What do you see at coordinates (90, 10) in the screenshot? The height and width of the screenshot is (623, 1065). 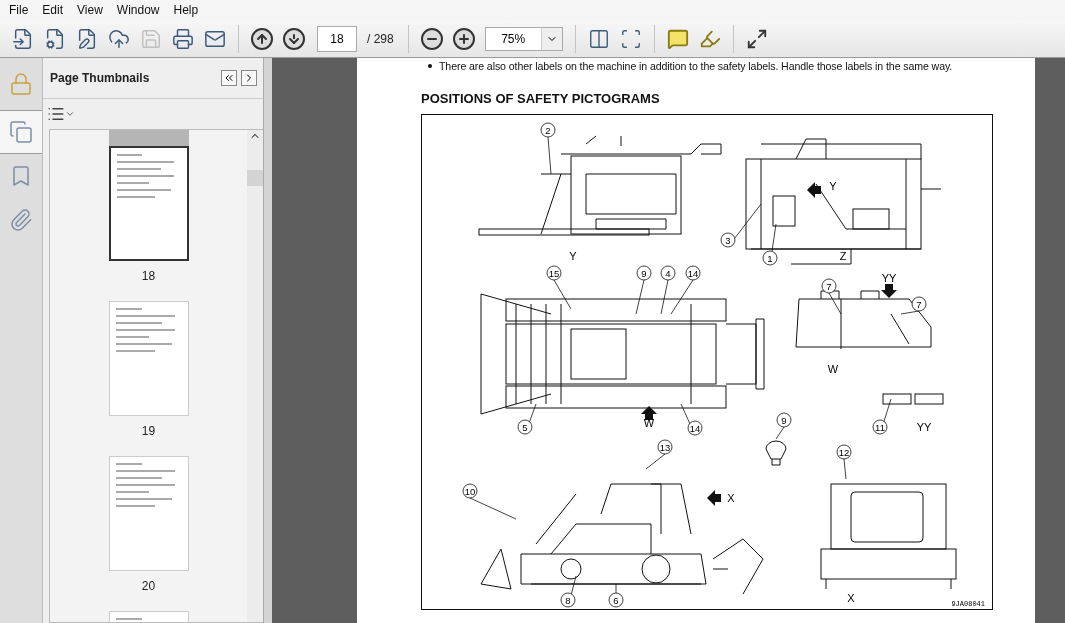 I see `menu-item: View` at bounding box center [90, 10].